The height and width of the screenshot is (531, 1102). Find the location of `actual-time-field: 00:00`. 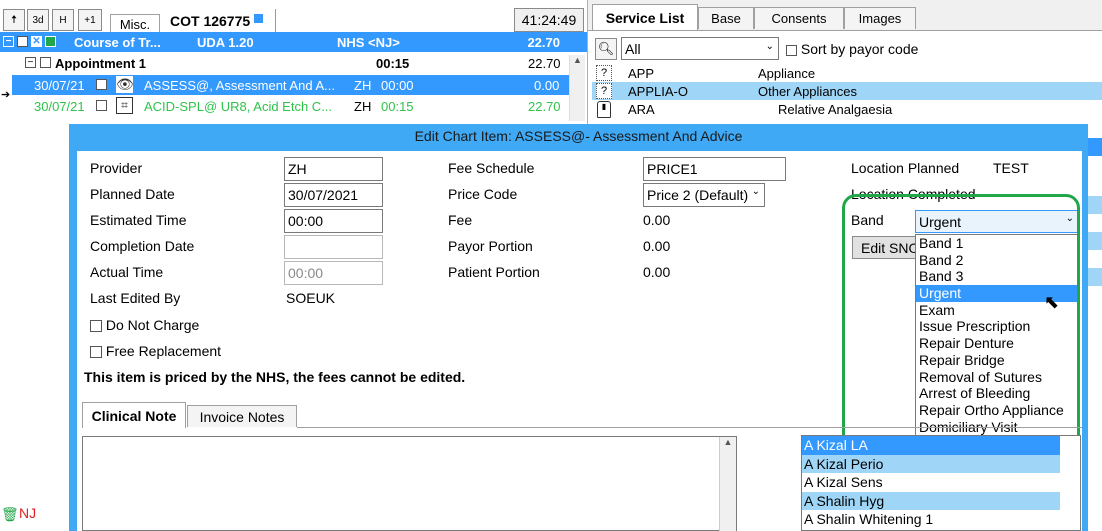

actual-time-field: 00:00 is located at coordinates (333, 273).